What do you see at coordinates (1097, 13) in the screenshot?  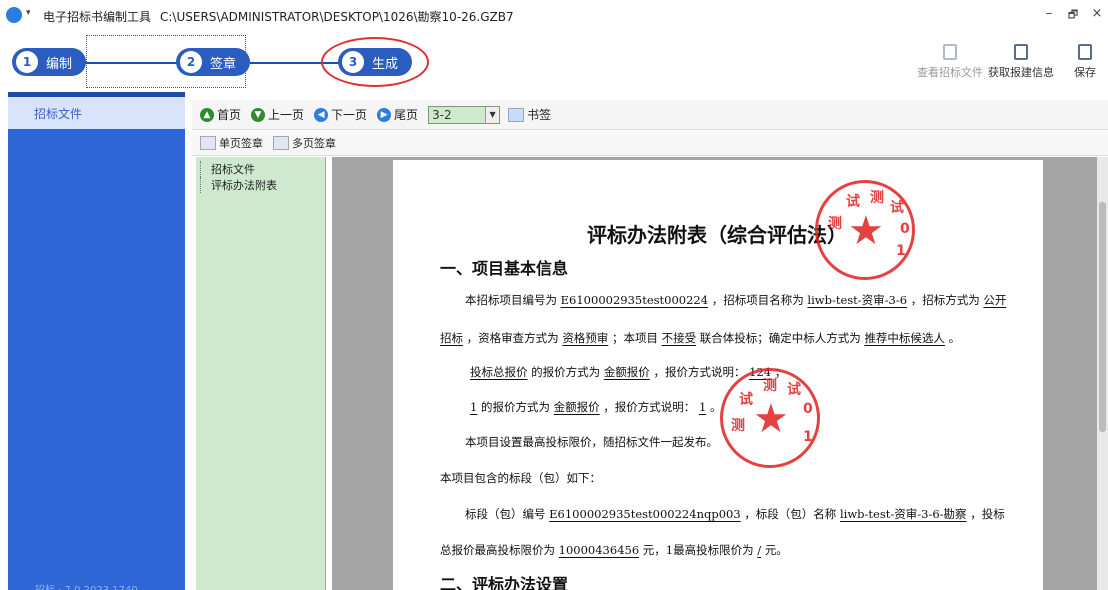 I see `close-button: ×` at bounding box center [1097, 13].